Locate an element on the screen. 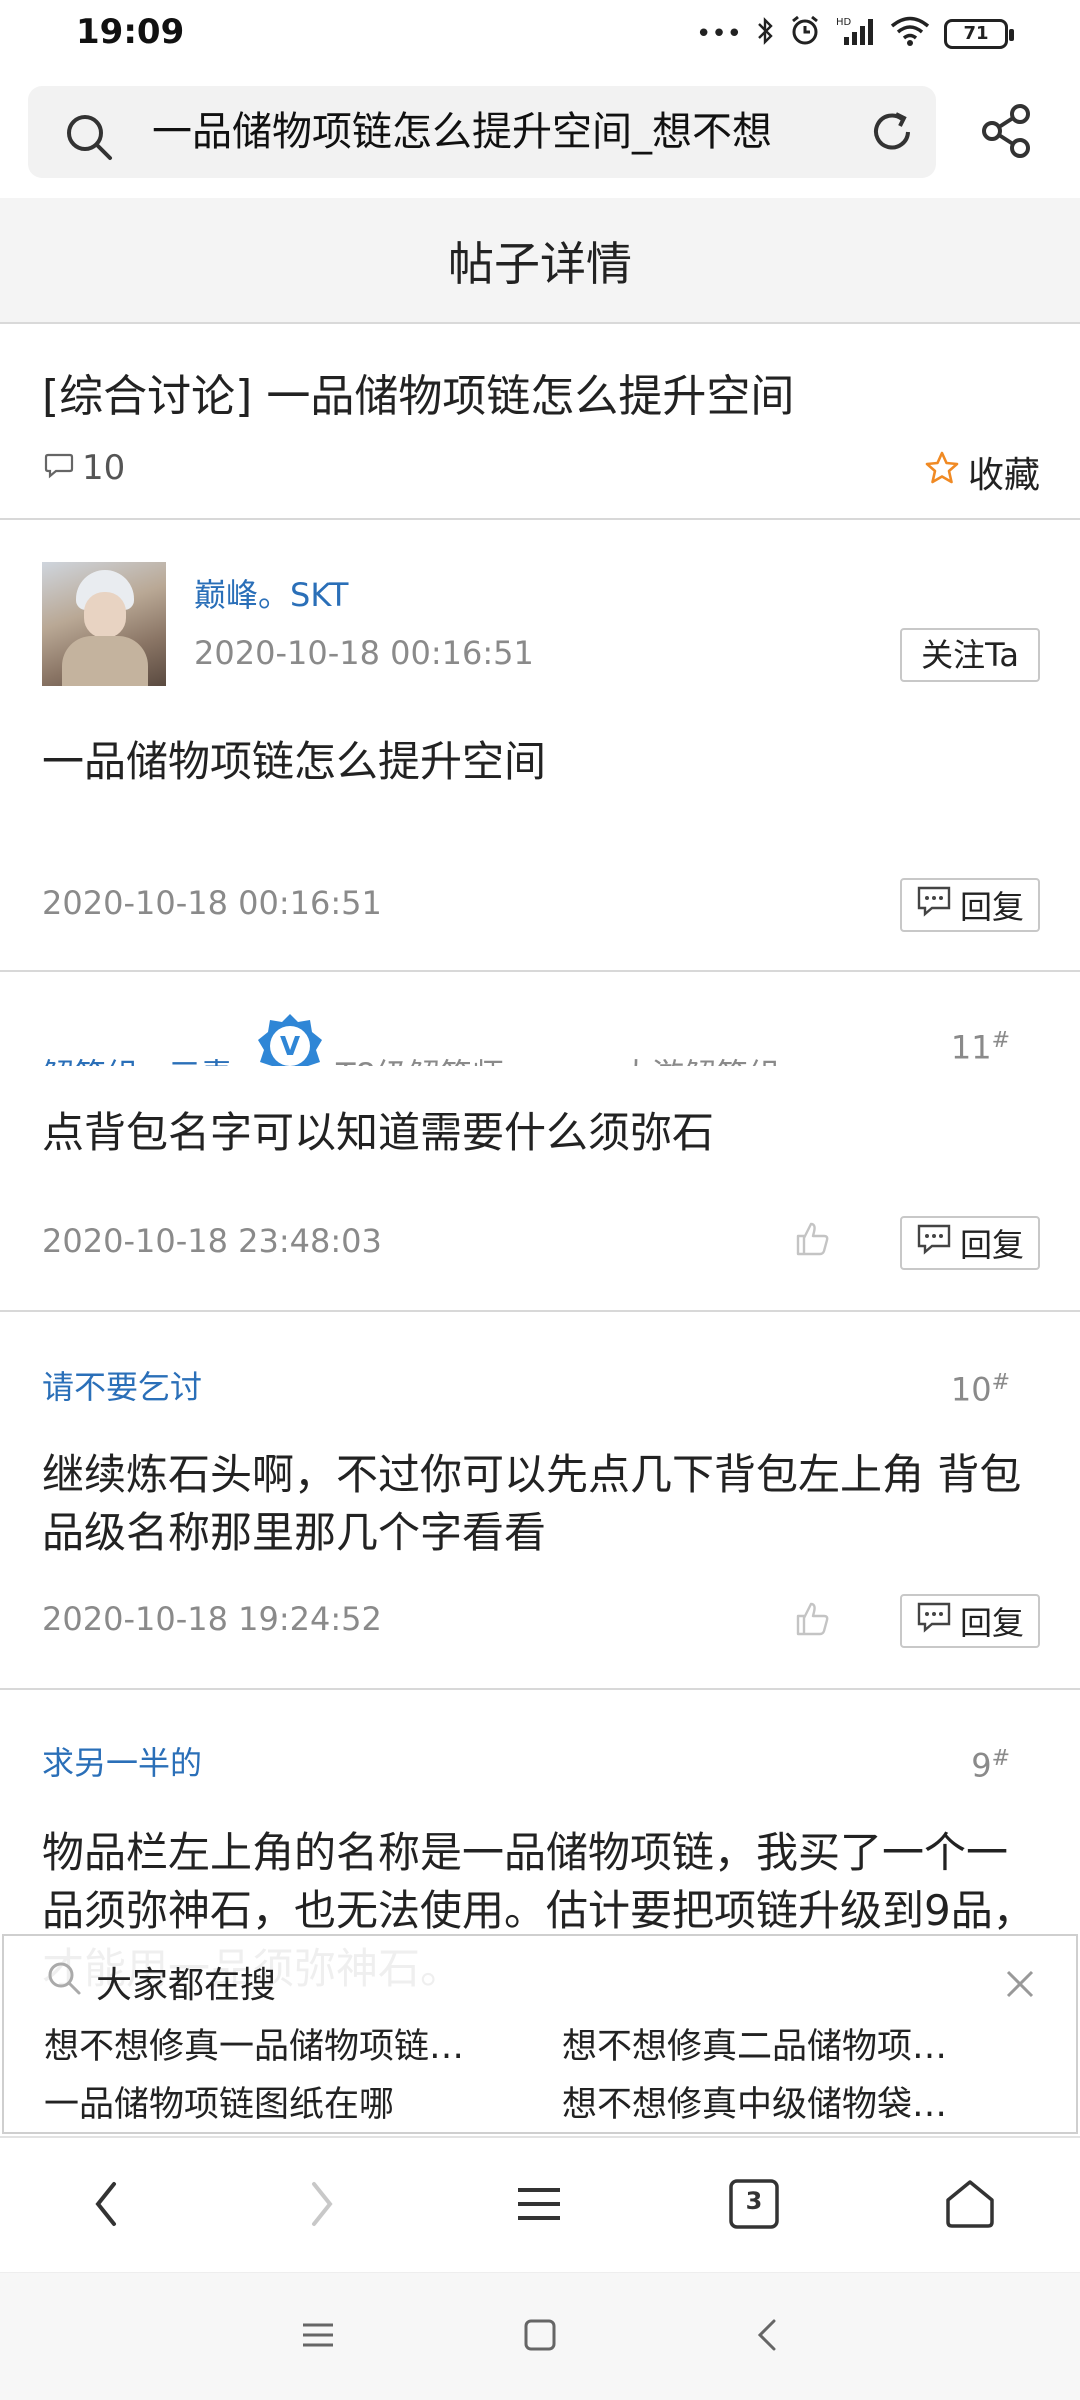  home-icon is located at coordinates (970, 2206).